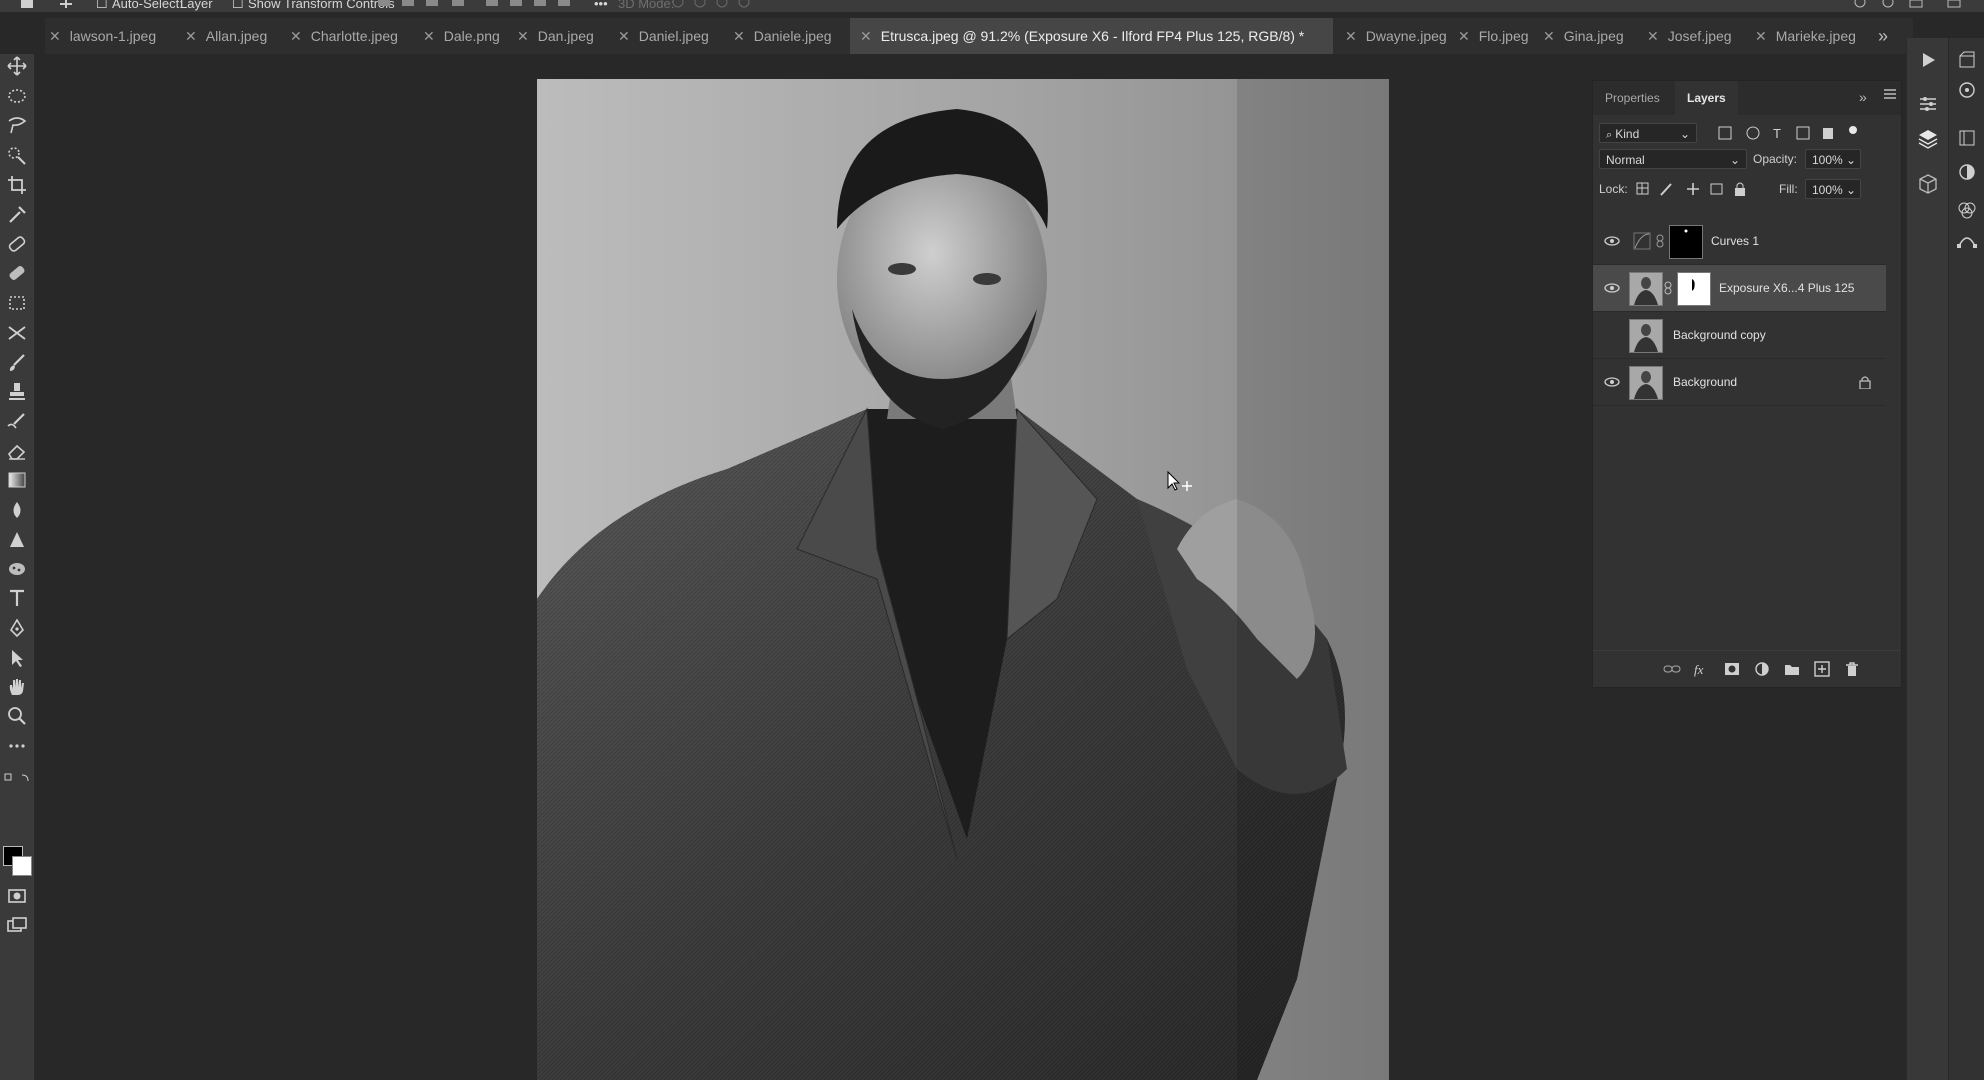 Image resolution: width=1984 pixels, height=1080 pixels. Describe the element at coordinates (601, 5) in the screenshot. I see `more-options-icon: •••` at that location.